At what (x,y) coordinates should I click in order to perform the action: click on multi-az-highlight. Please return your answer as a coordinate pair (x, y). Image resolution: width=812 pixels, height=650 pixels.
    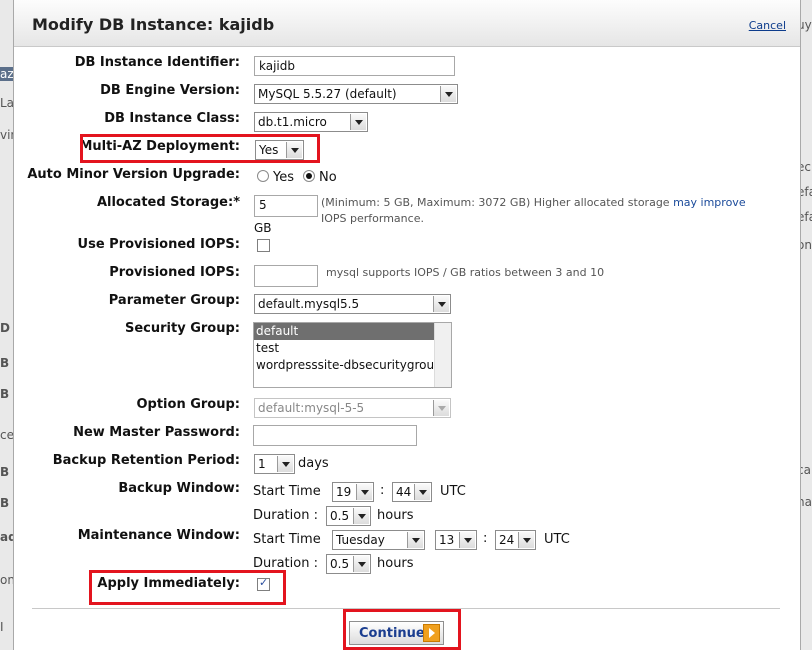
    Looking at the image, I should click on (200, 148).